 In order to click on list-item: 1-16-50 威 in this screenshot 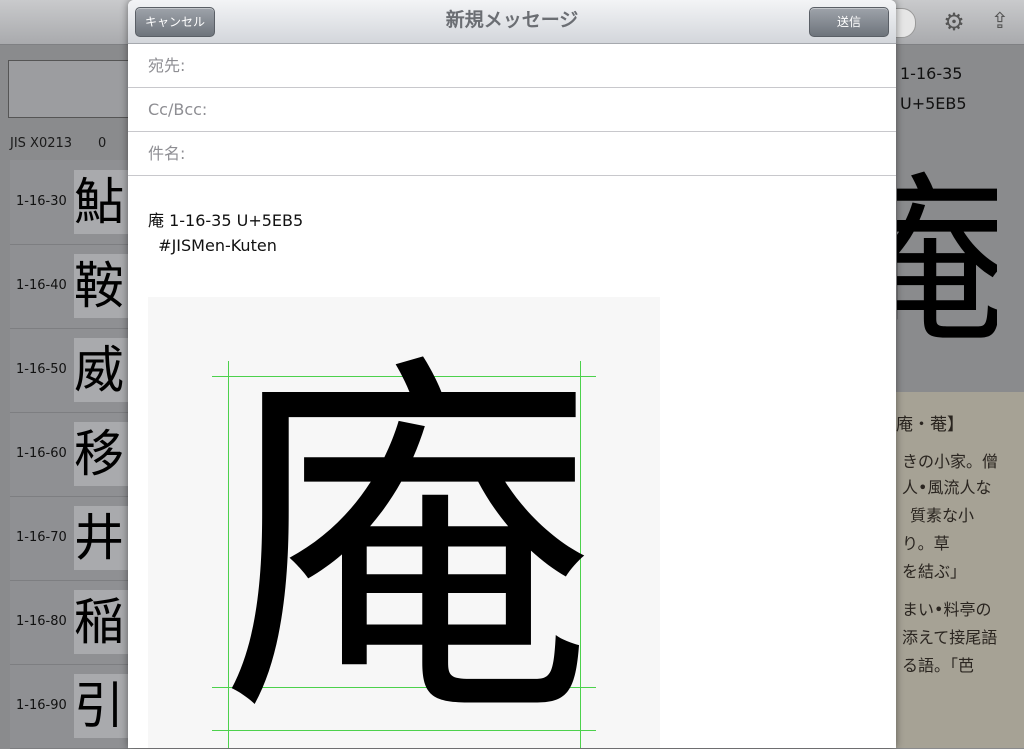, I will do `click(72, 370)`.